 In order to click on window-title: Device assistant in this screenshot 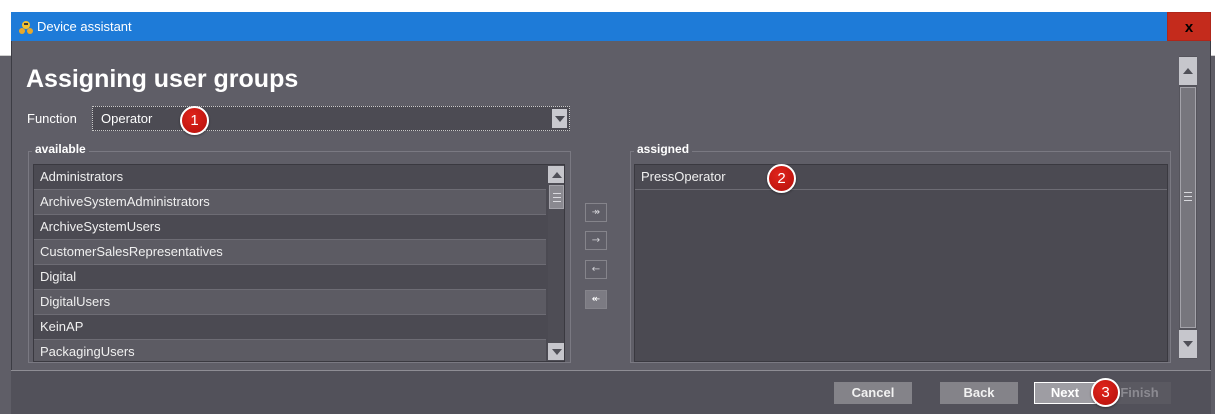, I will do `click(84, 26)`.